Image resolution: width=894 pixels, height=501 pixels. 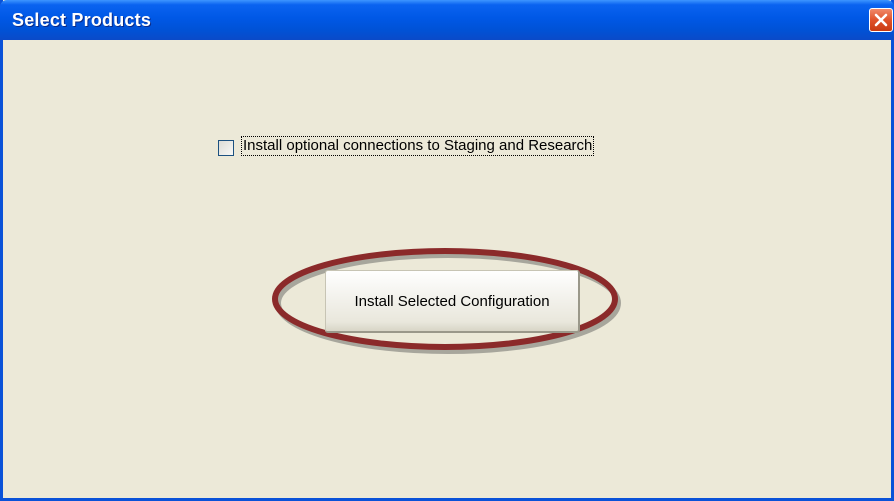 What do you see at coordinates (452, 301) in the screenshot?
I see `install-selected-configuration-button: Install Selected Configuration` at bounding box center [452, 301].